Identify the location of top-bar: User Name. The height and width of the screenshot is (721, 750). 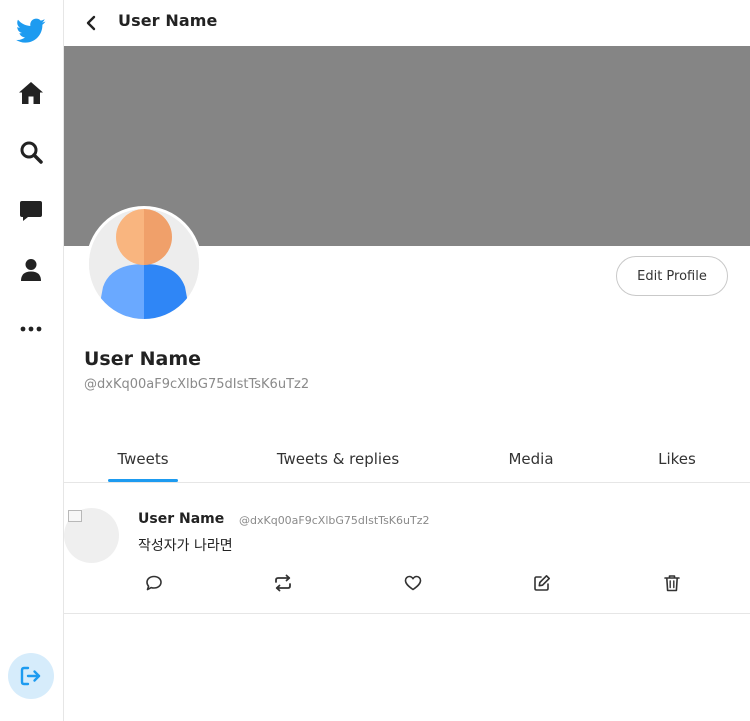
(407, 23).